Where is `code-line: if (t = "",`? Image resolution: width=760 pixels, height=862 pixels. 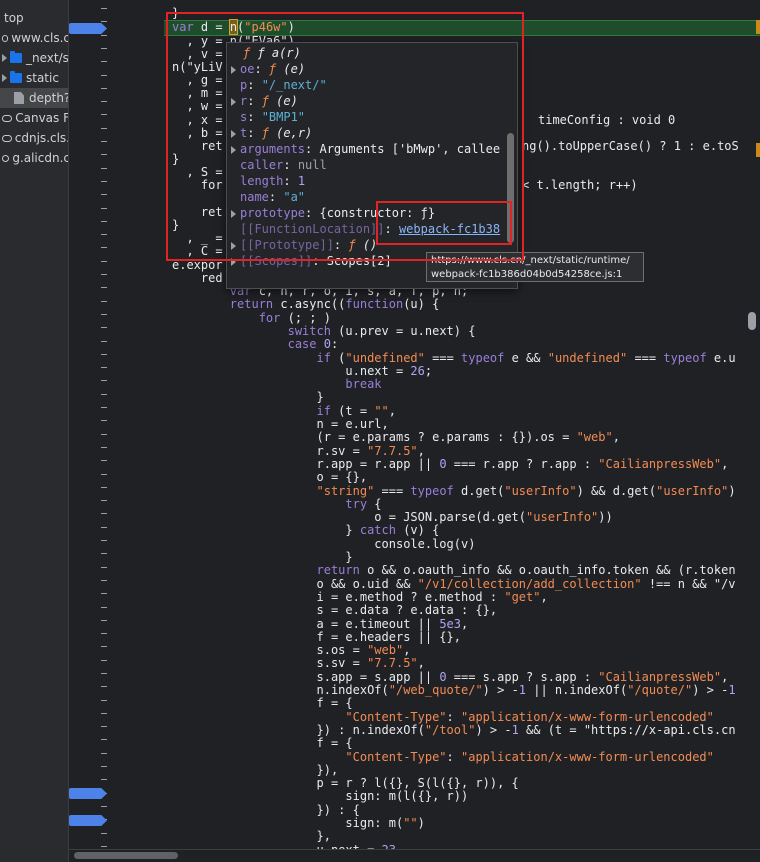
code-line: if (t = "", is located at coordinates (356, 410).